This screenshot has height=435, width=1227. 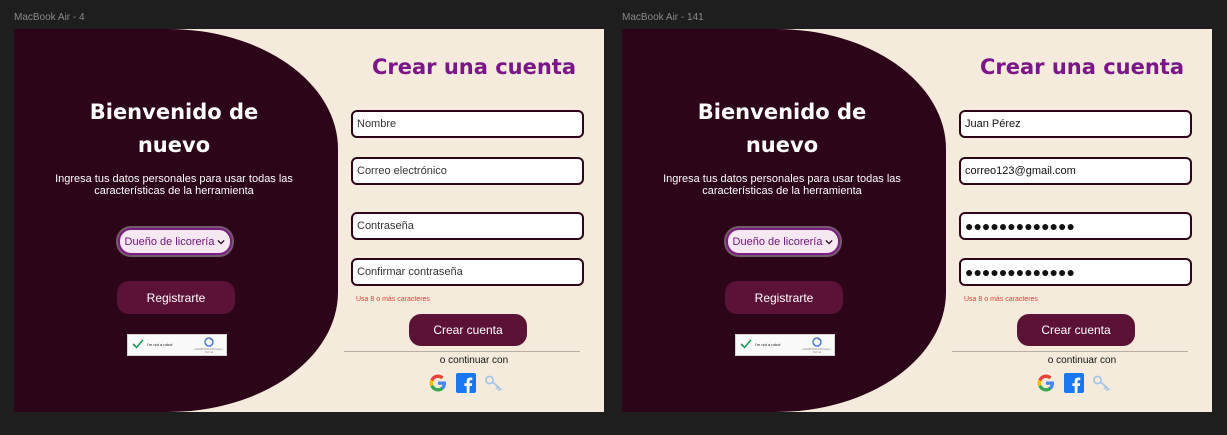 I want to click on email-field: correo123@gmail.com, so click(x=1075, y=171).